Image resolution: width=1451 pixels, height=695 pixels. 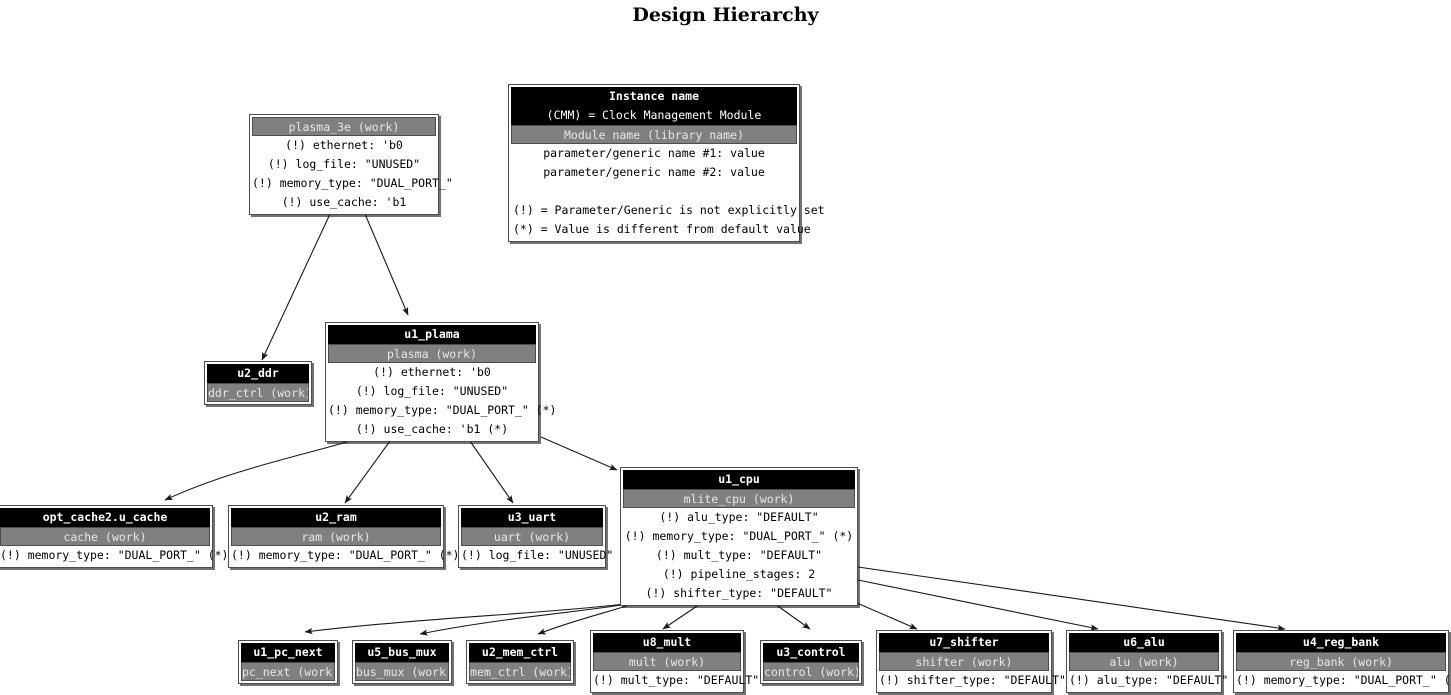 I want to click on edge-u1cpu-u4regbank, so click(x=1071, y=599).